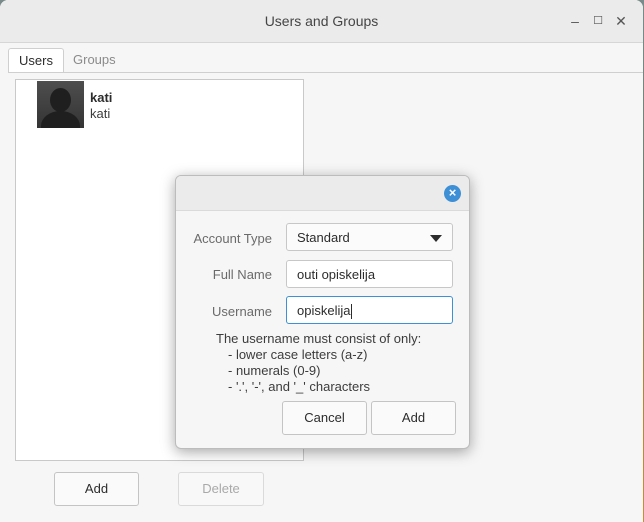  I want to click on avatar-head-shape, so click(60, 100).